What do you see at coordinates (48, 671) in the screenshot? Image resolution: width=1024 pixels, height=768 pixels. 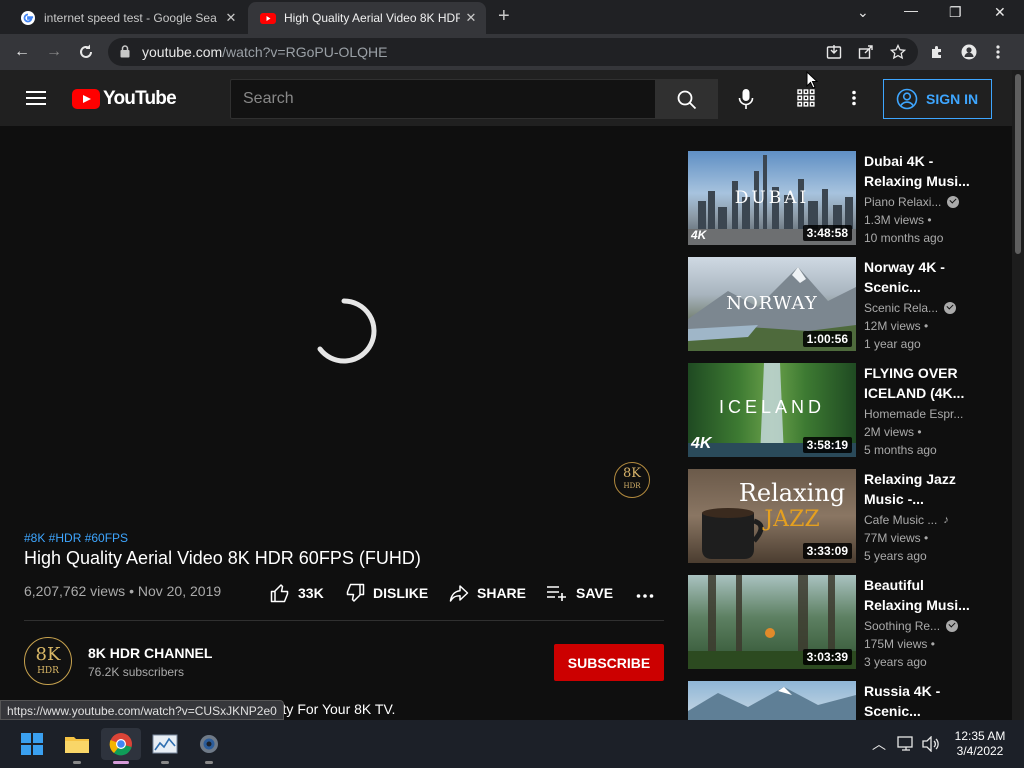 I see `channel-avatar-bottom: HDR` at bounding box center [48, 671].